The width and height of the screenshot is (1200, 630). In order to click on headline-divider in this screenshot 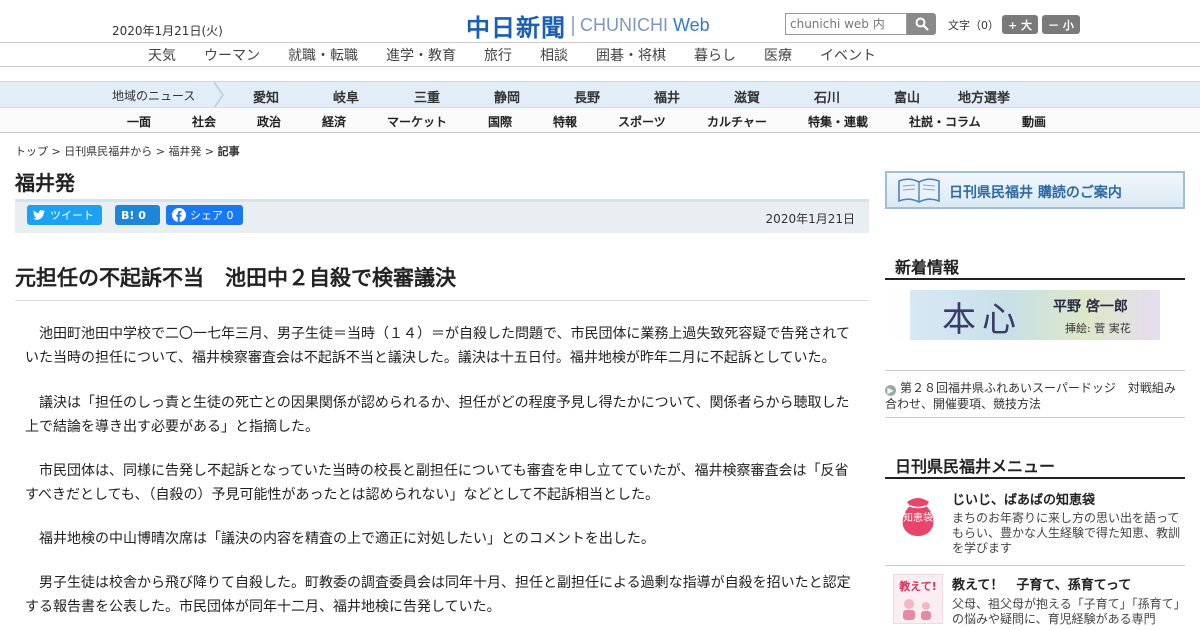, I will do `click(442, 300)`.